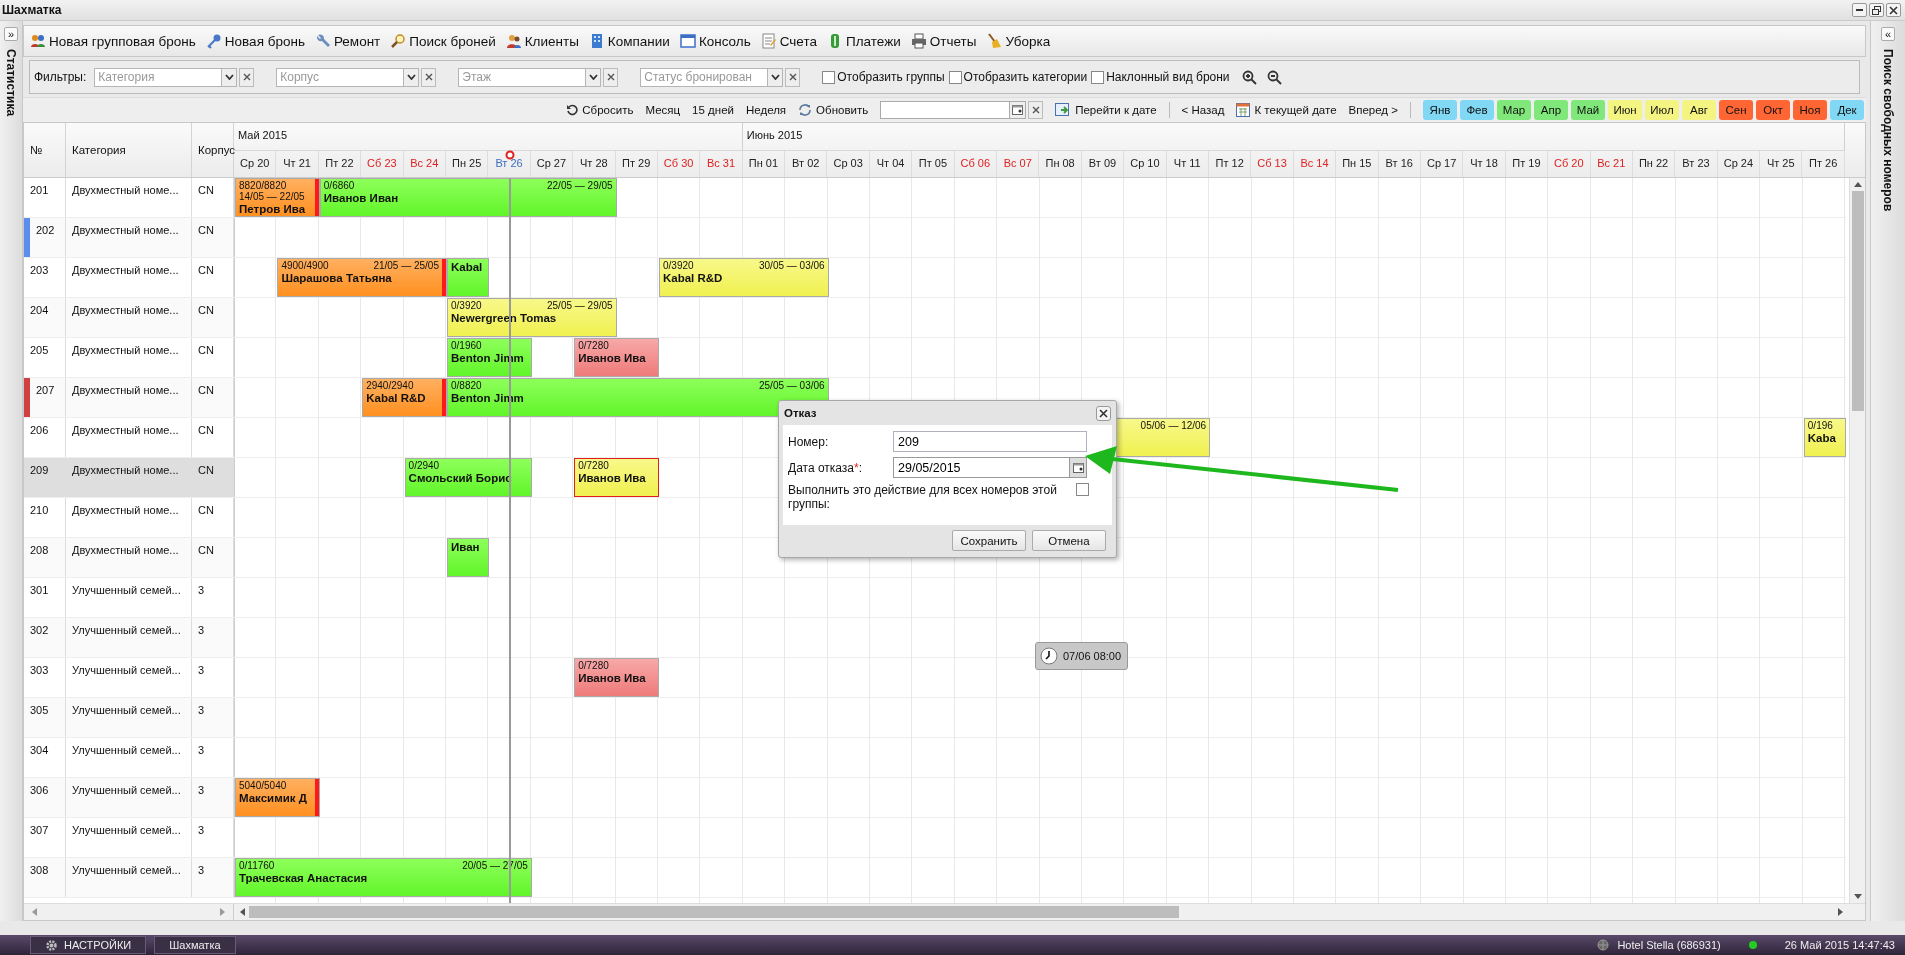 Image resolution: width=1905 pixels, height=955 pixels. Describe the element at coordinates (1840, 912) in the screenshot. I see `scroll-right-icon` at that location.